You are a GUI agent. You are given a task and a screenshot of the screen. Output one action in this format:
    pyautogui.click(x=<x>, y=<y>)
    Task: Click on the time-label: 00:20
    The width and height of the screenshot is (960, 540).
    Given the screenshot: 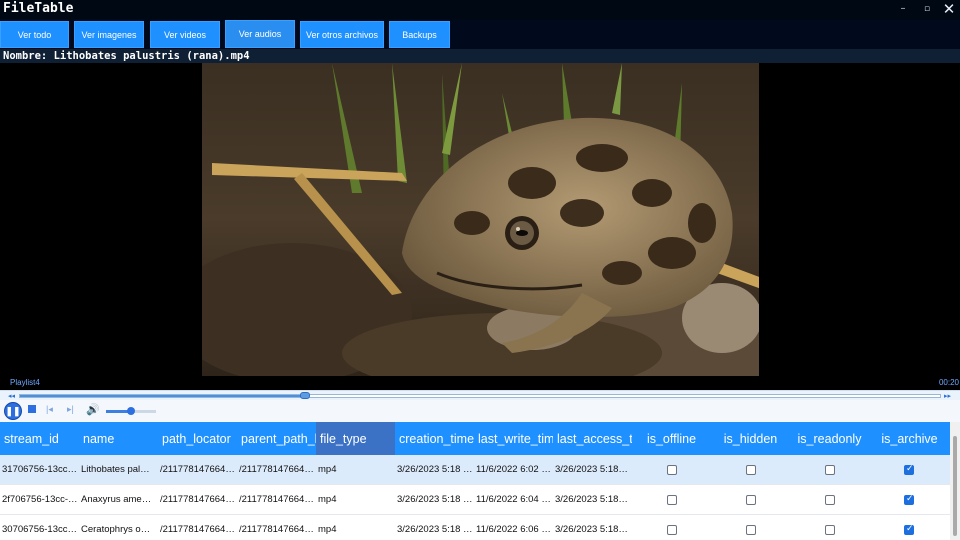 What is the action you would take?
    pyautogui.click(x=948, y=382)
    